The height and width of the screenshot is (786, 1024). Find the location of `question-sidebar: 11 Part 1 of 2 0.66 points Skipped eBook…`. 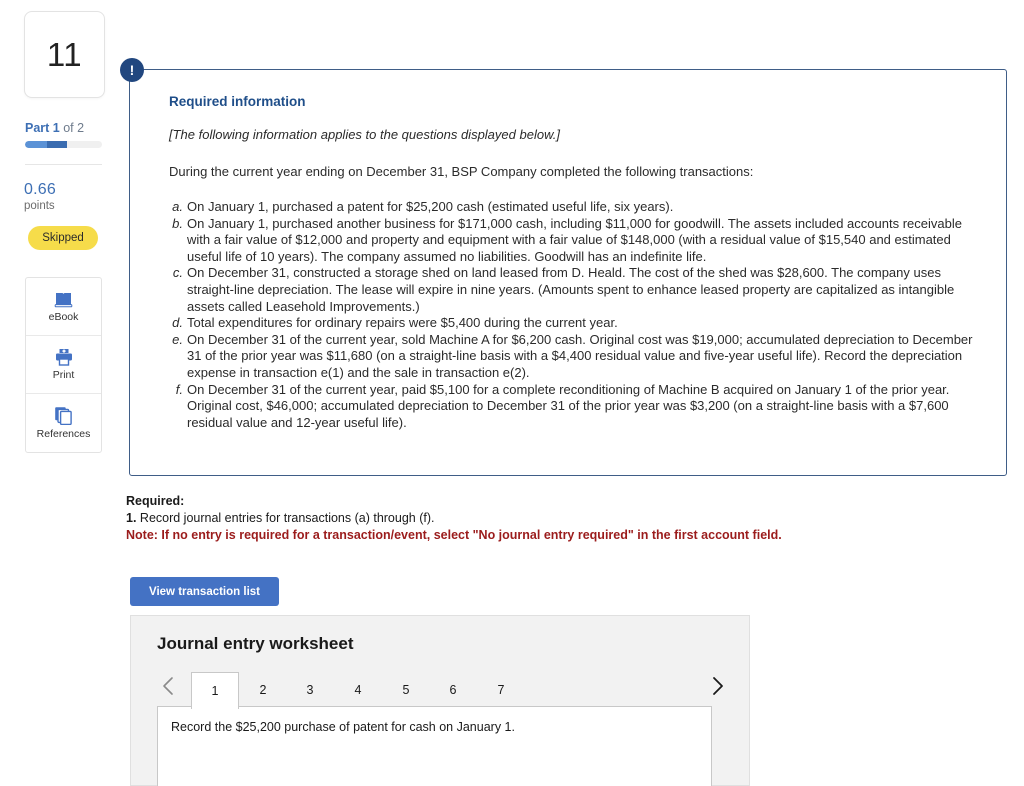

question-sidebar: 11 Part 1 of 2 0.66 points Skipped eBook… is located at coordinates (63, 393).